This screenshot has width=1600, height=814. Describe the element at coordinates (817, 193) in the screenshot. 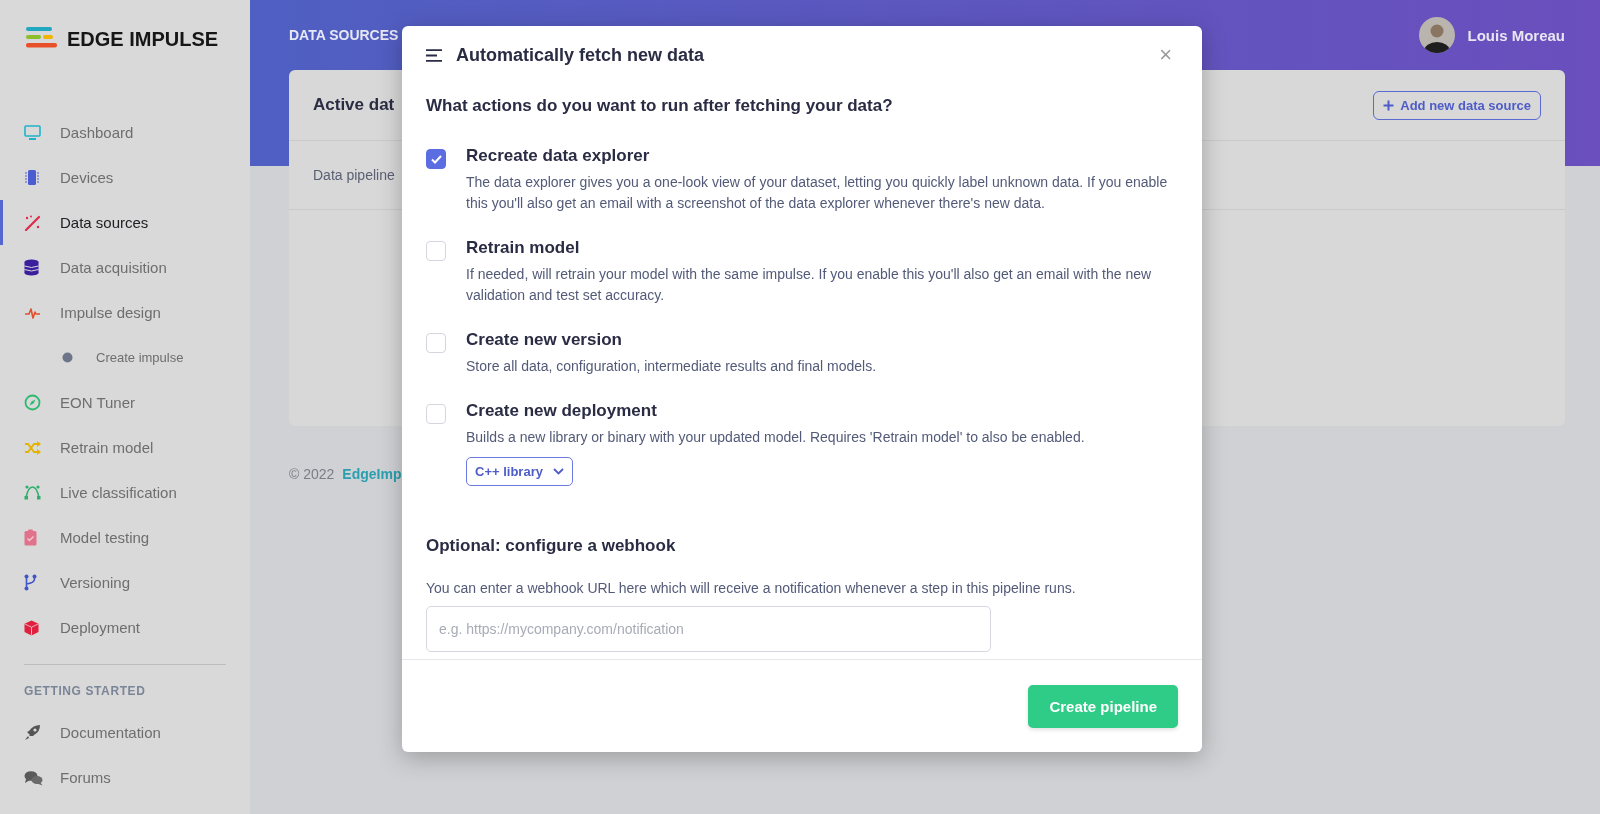

I see `option-description: The data explorer gives you a one-look view of your dataset, letting you quickly label unknown data. If you enable this you'll also get an email with a screenshot of the data explorer whenever there's new data.` at that location.